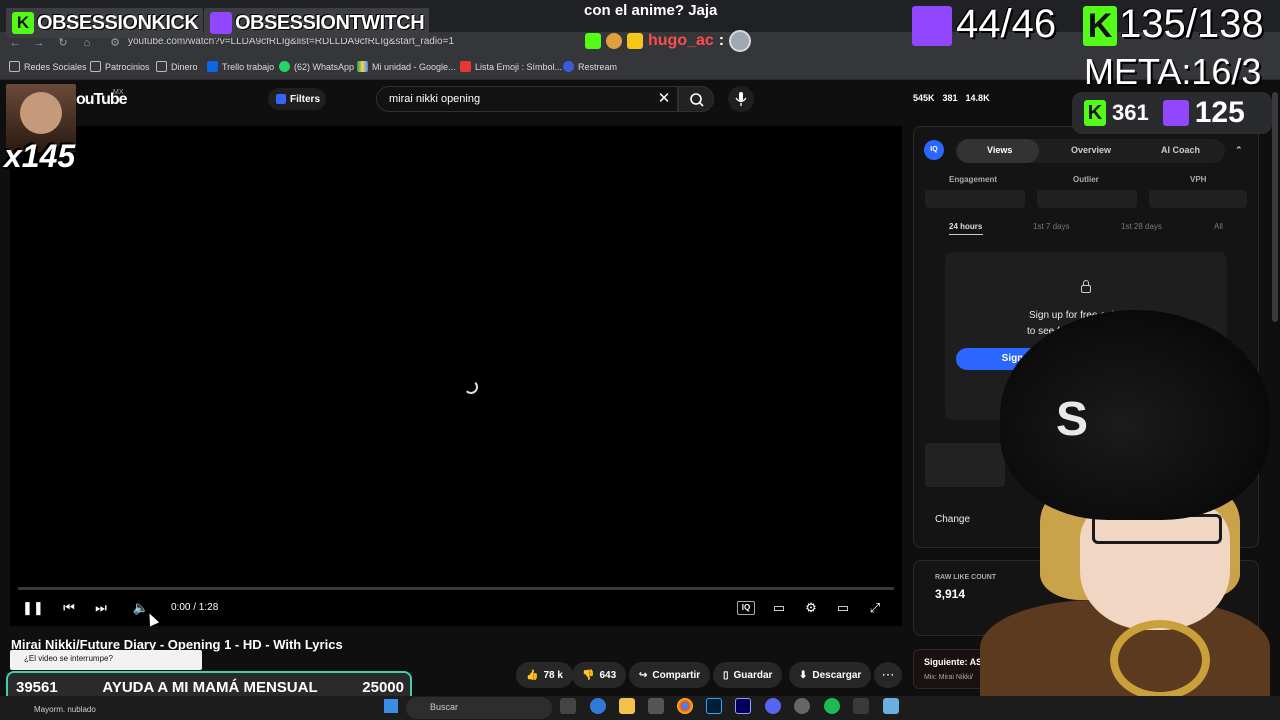  What do you see at coordinates (1173, 71) in the screenshot?
I see `goal-meta: META:16/3` at bounding box center [1173, 71].